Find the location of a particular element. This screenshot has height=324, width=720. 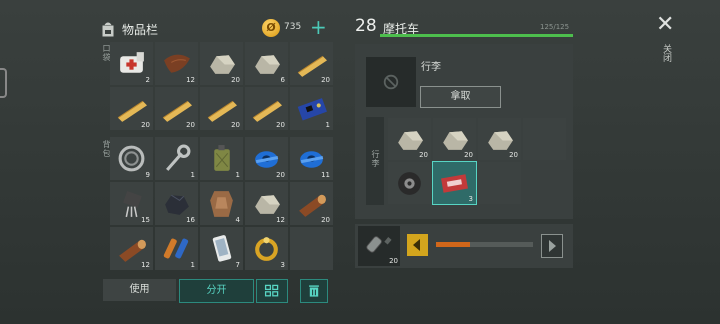

equip-slot is located at coordinates (391, 82).